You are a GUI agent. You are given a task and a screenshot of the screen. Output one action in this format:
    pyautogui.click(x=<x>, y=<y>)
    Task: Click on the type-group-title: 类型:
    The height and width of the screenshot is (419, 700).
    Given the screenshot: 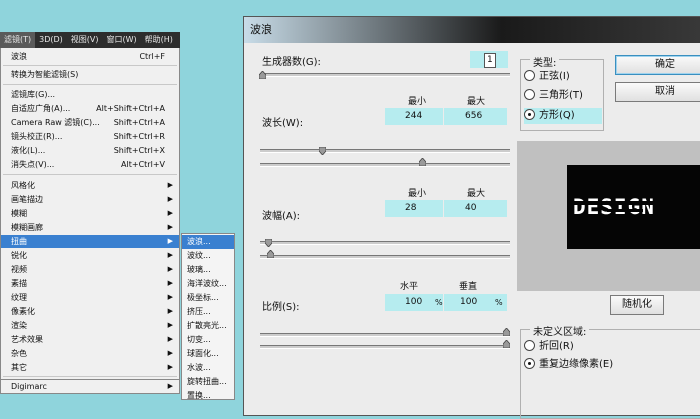 What is the action you would take?
    pyautogui.click(x=545, y=61)
    